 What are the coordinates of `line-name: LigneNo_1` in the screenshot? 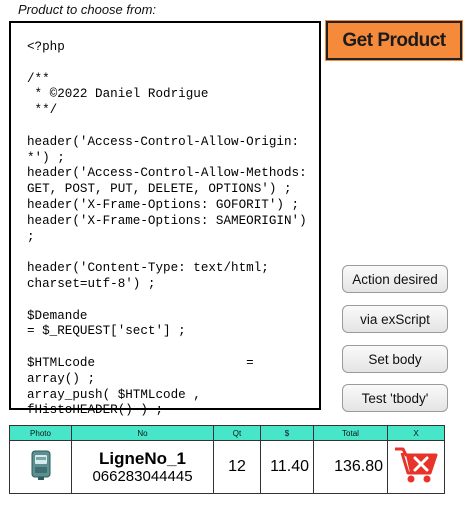 It's located at (142, 458).